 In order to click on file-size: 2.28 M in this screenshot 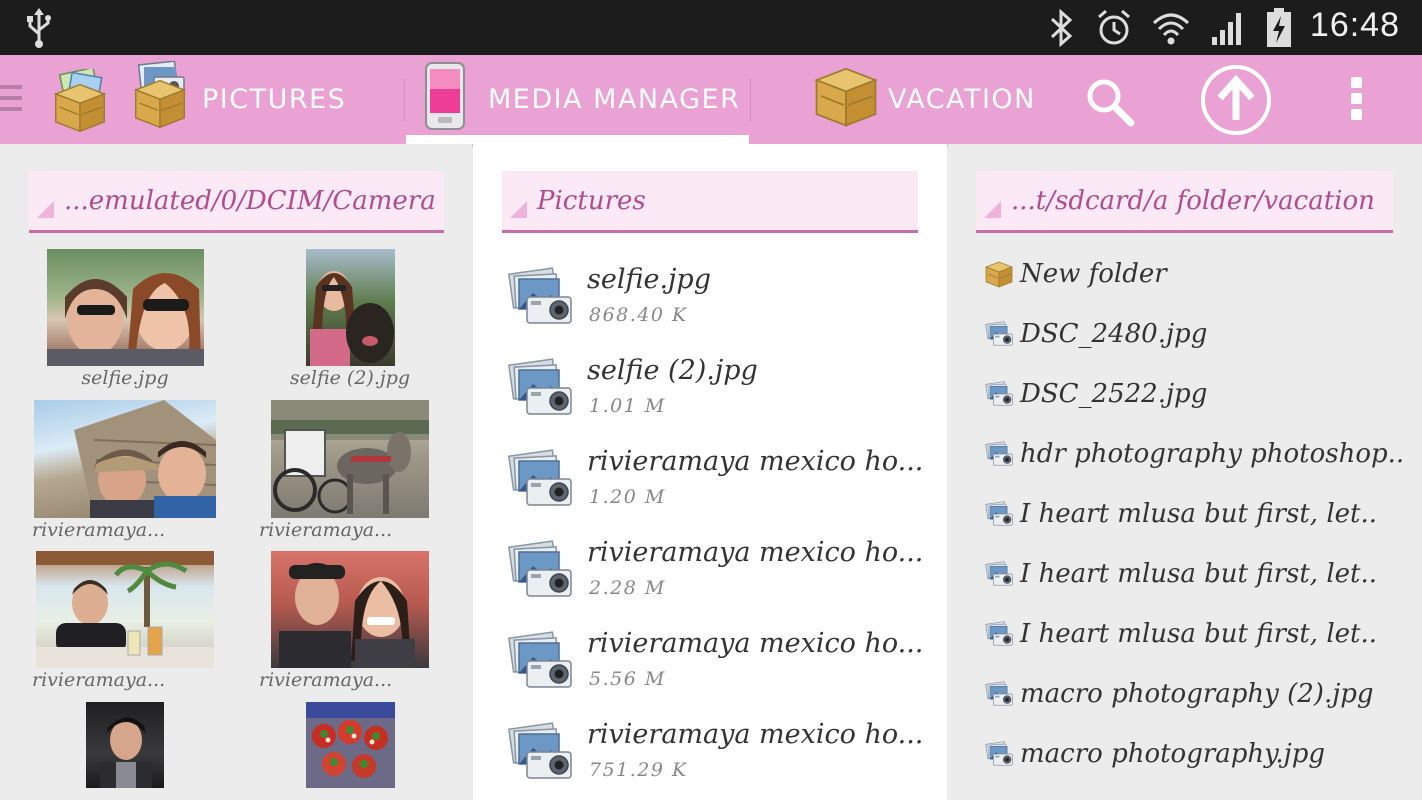, I will do `click(627, 588)`.